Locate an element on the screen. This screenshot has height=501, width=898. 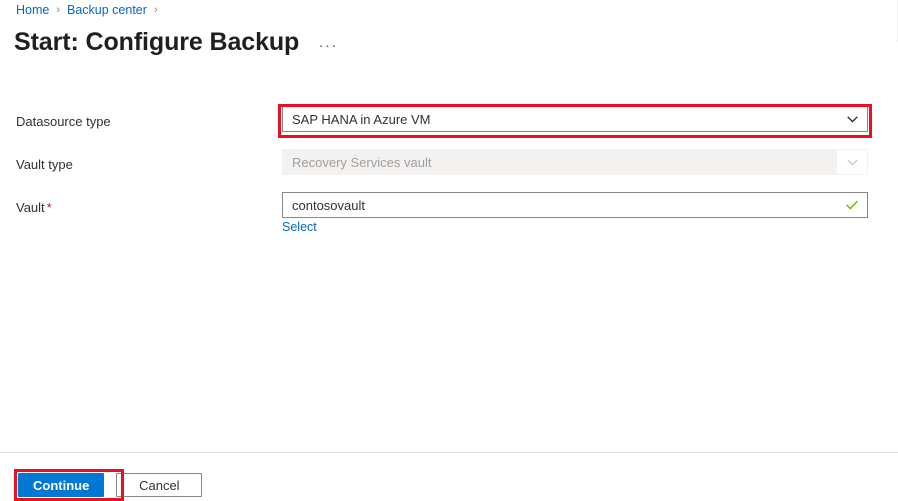
more-options-icon: ··· is located at coordinates (328, 45).